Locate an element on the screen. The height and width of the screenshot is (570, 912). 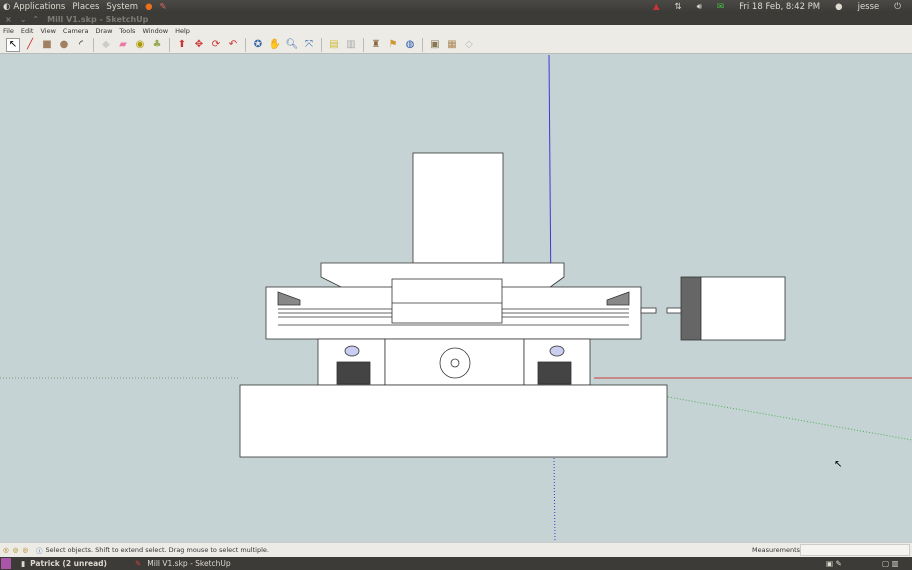
trash-icon: ▢ ▥ is located at coordinates (890, 563).